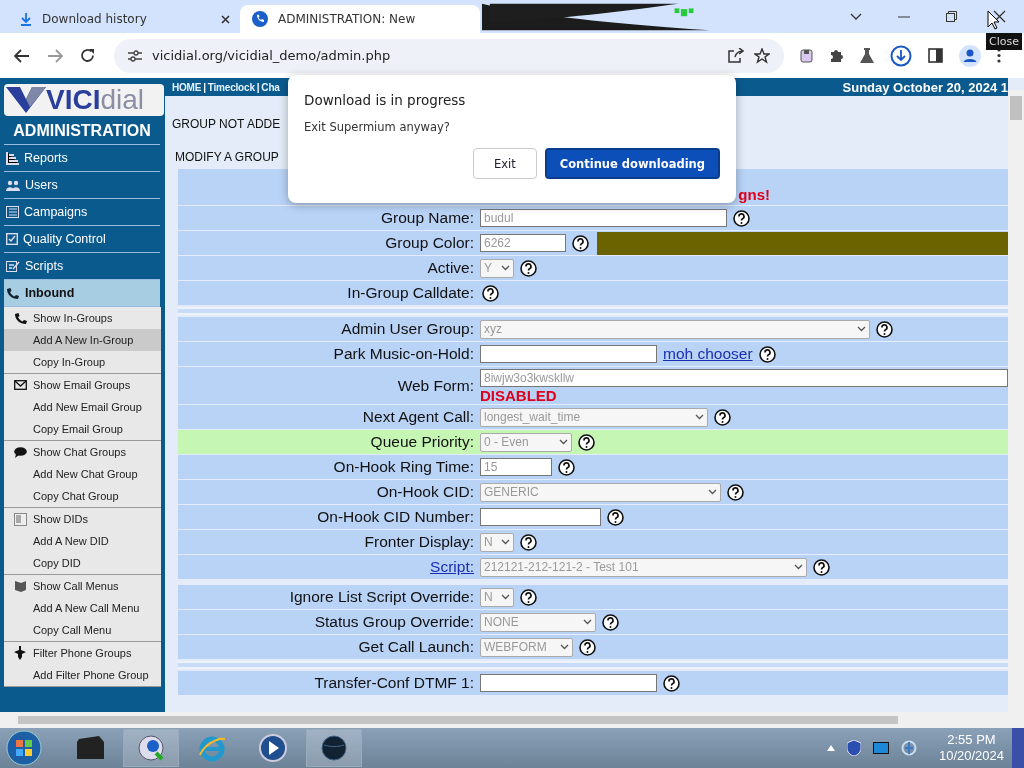 The width and height of the screenshot is (1024, 768). What do you see at coordinates (82, 132) in the screenshot?
I see `sidebar-title: ADMINISTRATION` at bounding box center [82, 132].